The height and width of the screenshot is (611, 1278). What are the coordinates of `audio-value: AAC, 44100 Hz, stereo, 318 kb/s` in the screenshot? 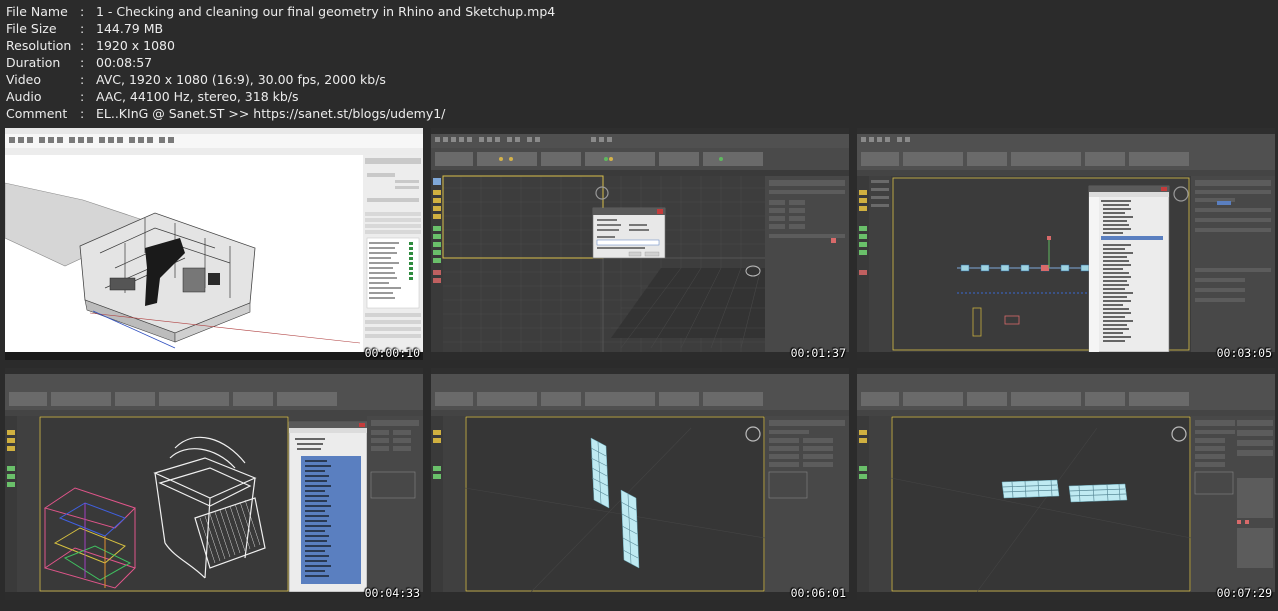 It's located at (197, 96).